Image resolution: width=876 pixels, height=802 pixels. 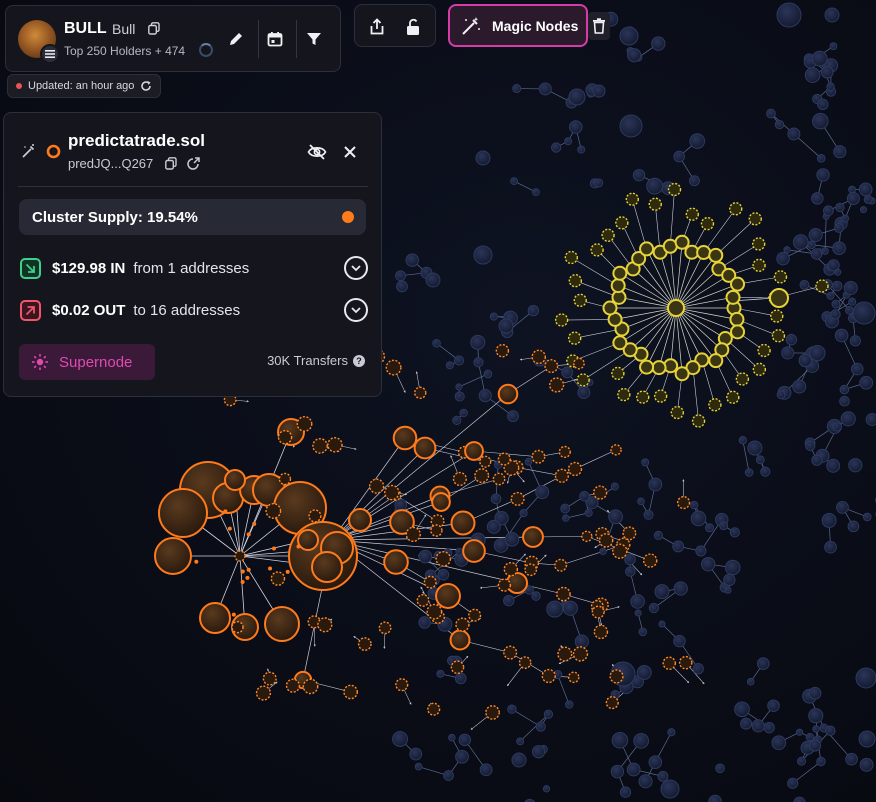 I want to click on external-link-icon, so click(x=193, y=163).